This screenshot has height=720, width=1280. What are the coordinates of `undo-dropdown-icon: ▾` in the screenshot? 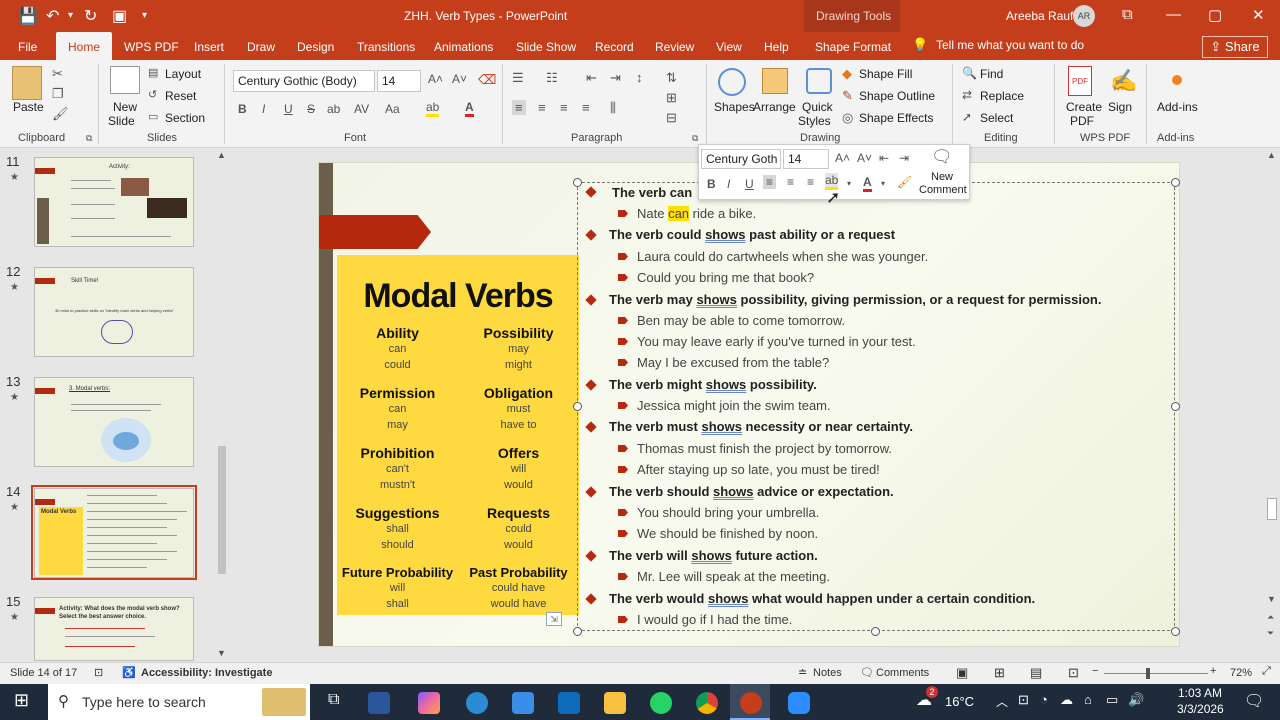 It's located at (70, 15).